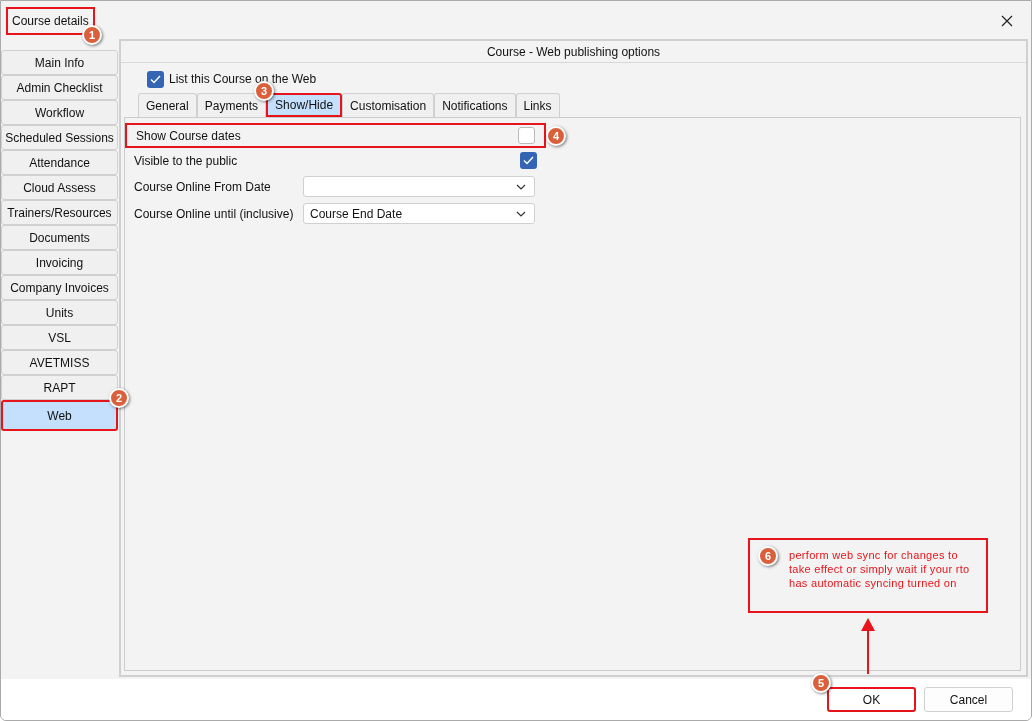 This screenshot has width=1032, height=721. What do you see at coordinates (59, 287) in the screenshot?
I see `sidebar-item: Company Invoices` at bounding box center [59, 287].